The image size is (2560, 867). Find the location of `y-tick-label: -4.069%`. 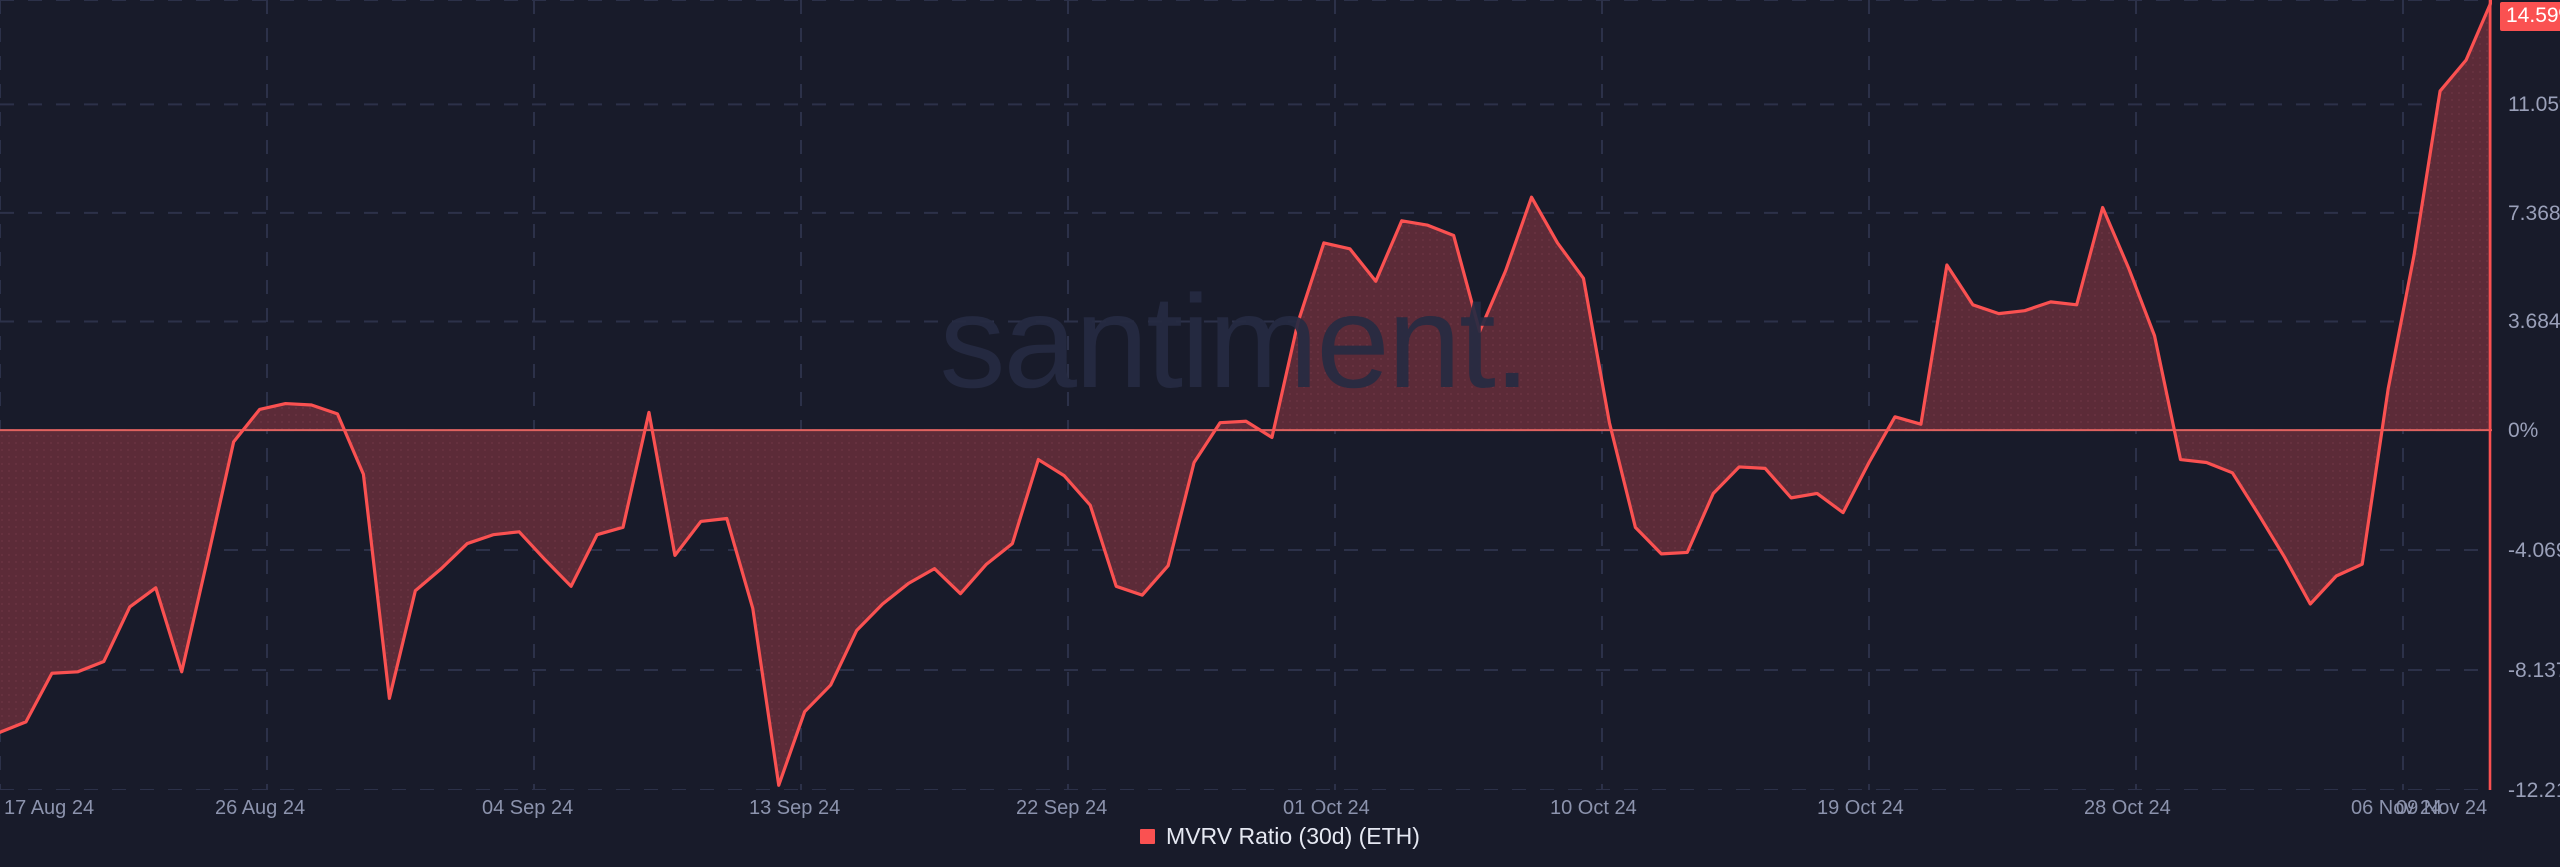

y-tick-label: -4.069% is located at coordinates (2534, 551).